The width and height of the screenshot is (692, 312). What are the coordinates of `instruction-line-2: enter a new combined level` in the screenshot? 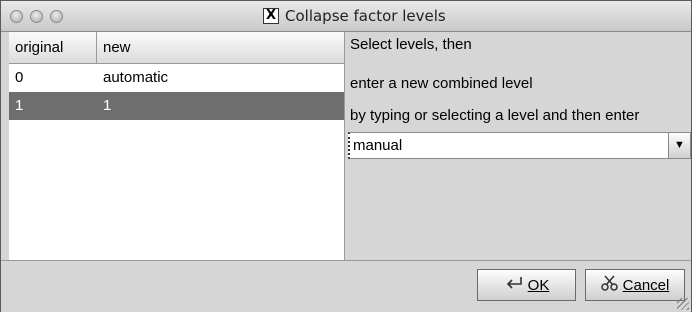 It's located at (441, 83).